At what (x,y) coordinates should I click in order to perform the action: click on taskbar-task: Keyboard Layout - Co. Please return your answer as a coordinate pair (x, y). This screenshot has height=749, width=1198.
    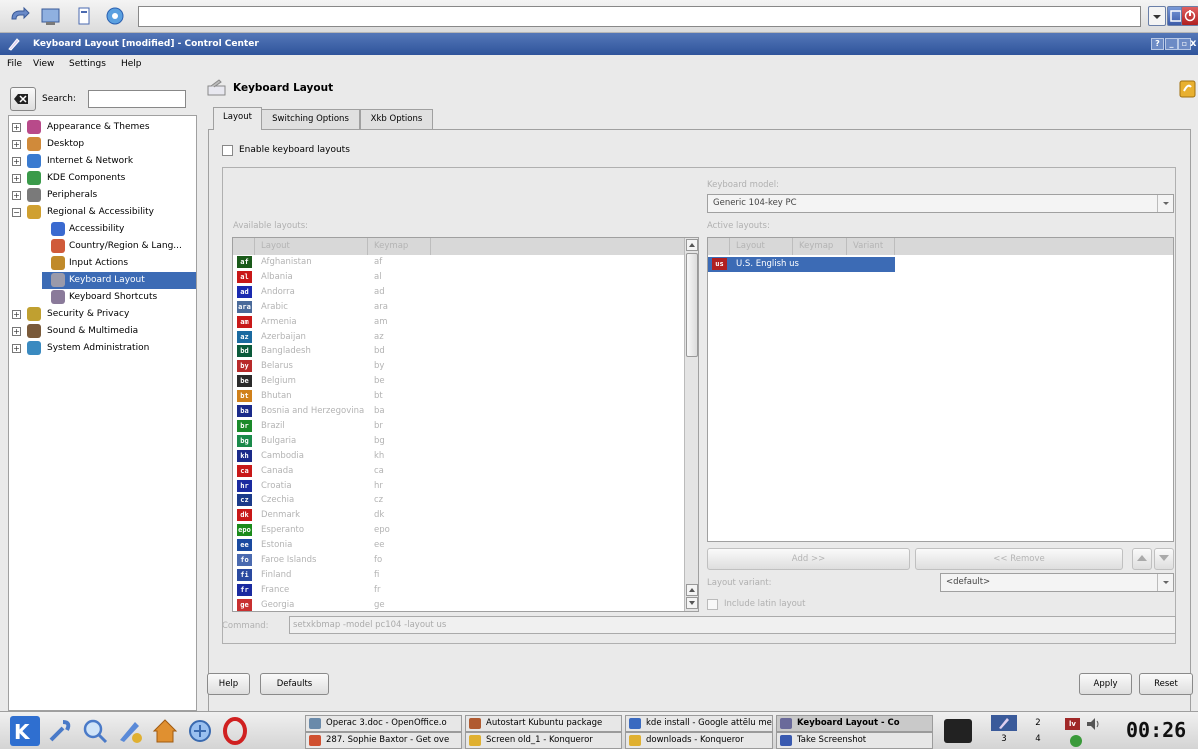
    Looking at the image, I should click on (854, 723).